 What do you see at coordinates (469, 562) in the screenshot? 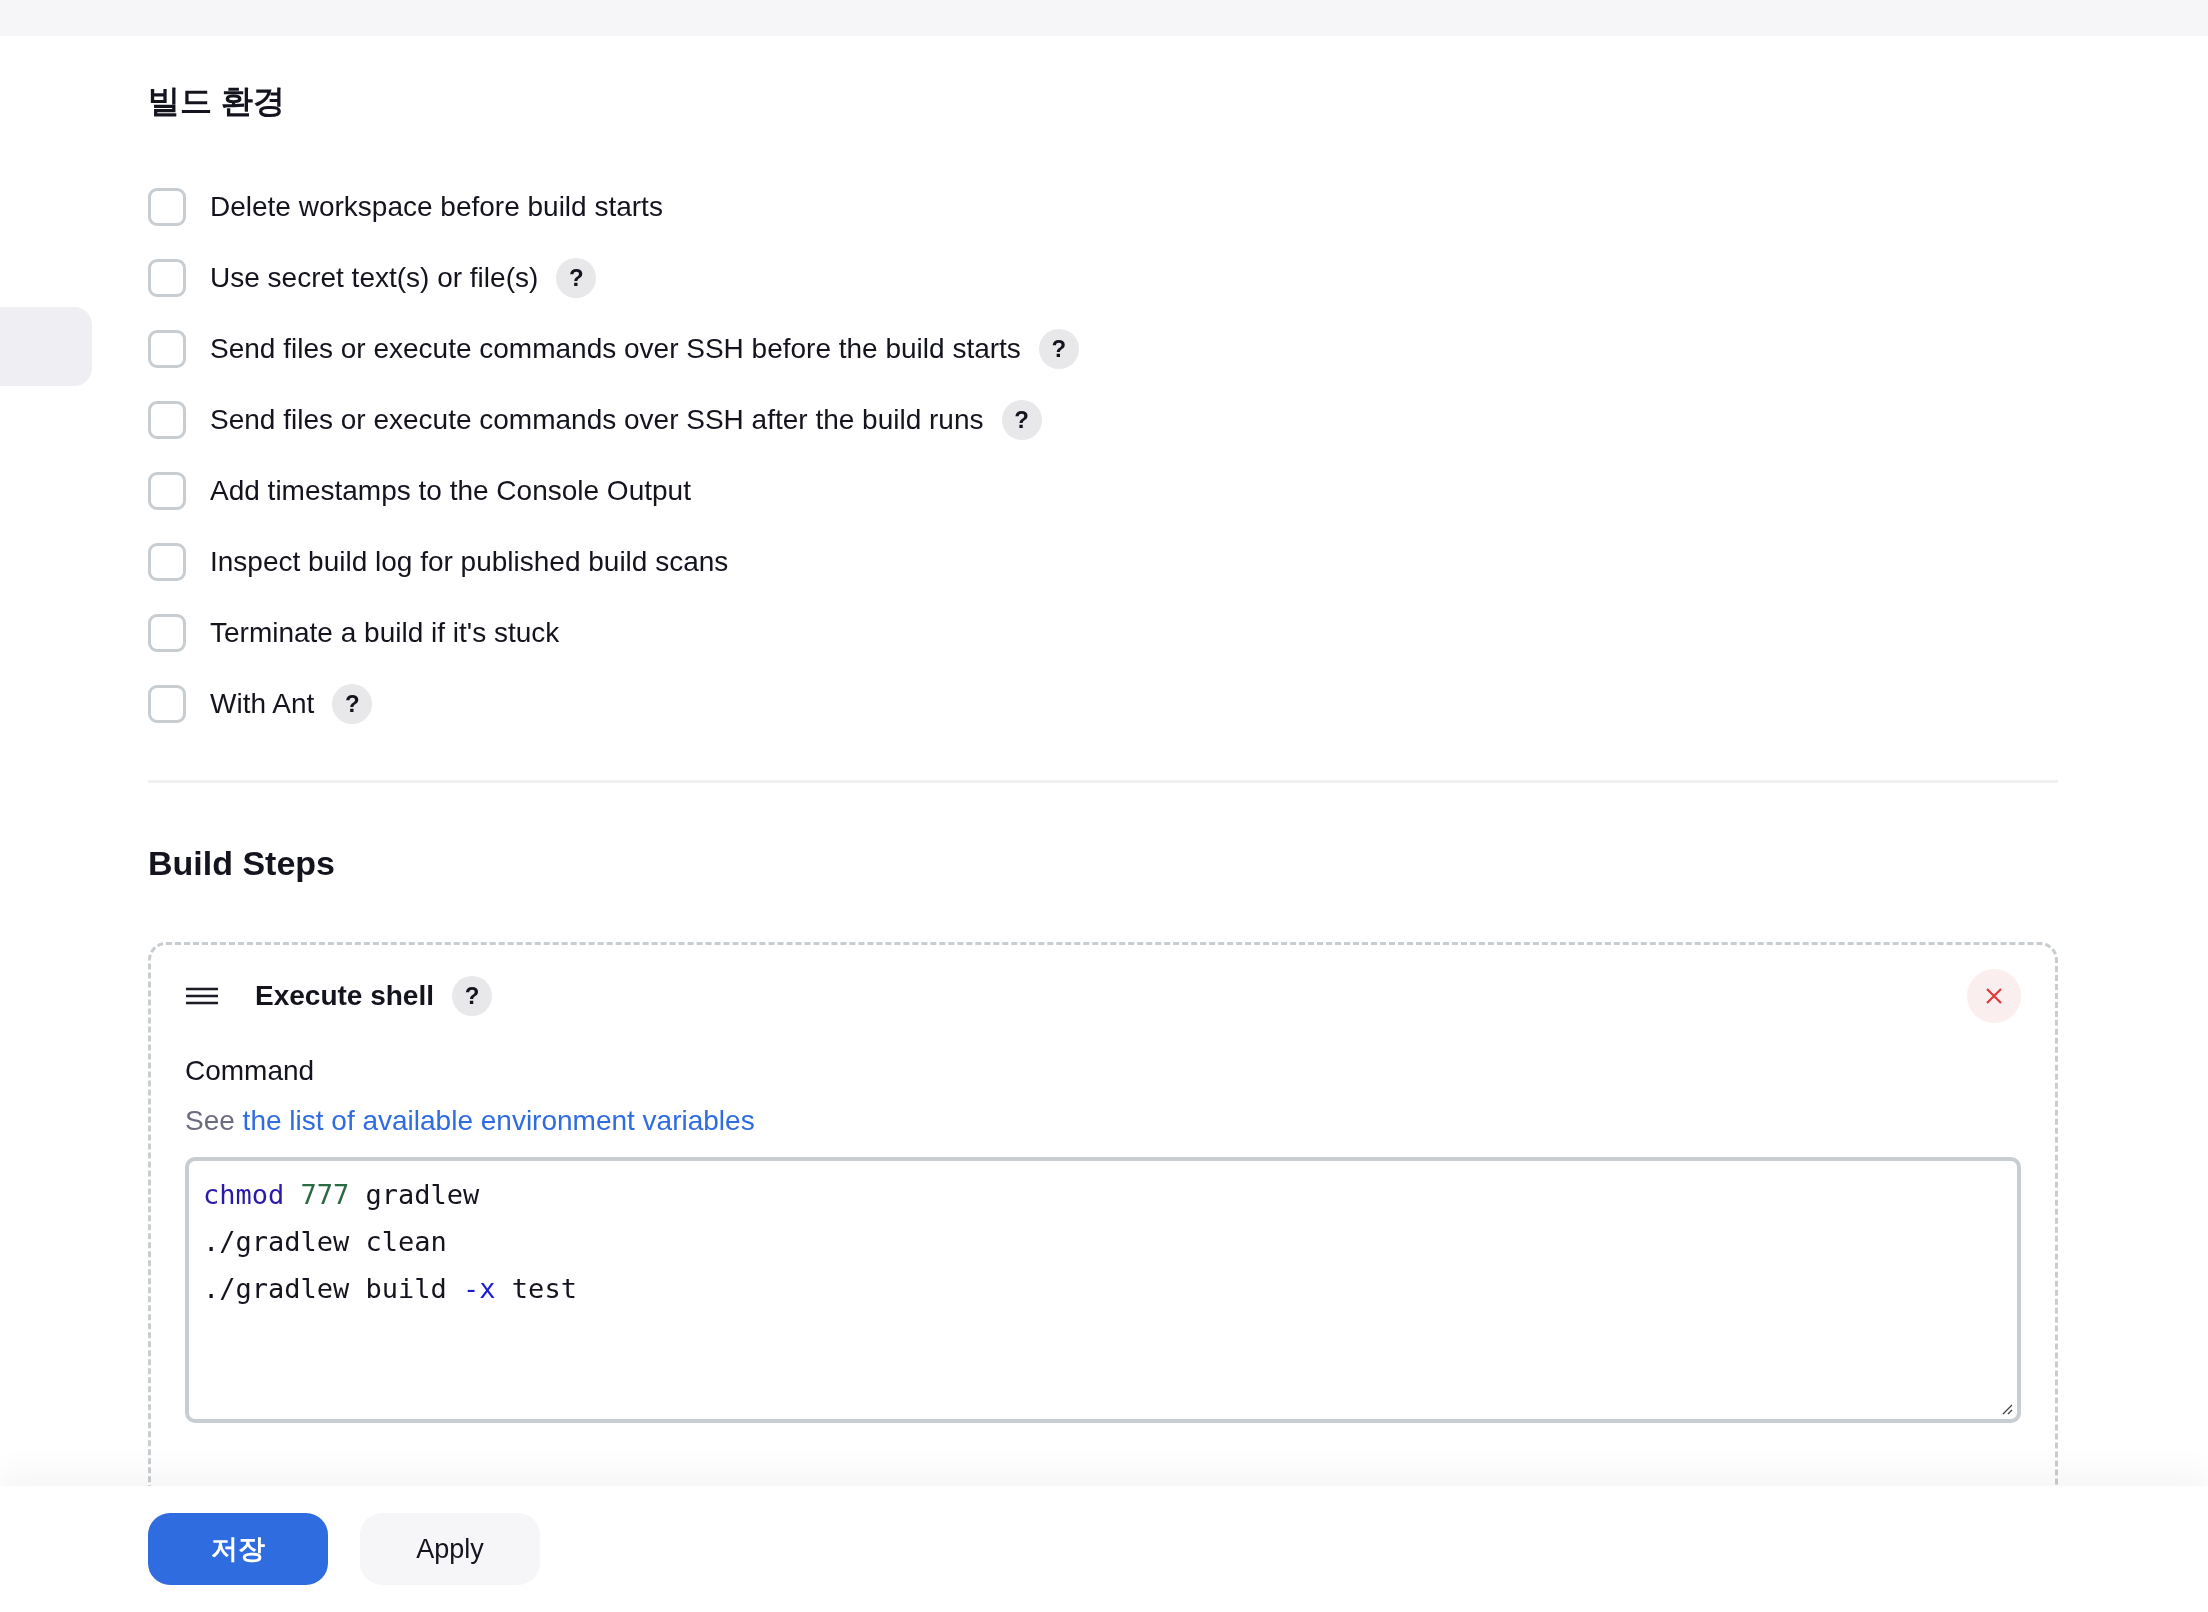
I see `checkbox-label: Inspect build log for published build scans` at bounding box center [469, 562].